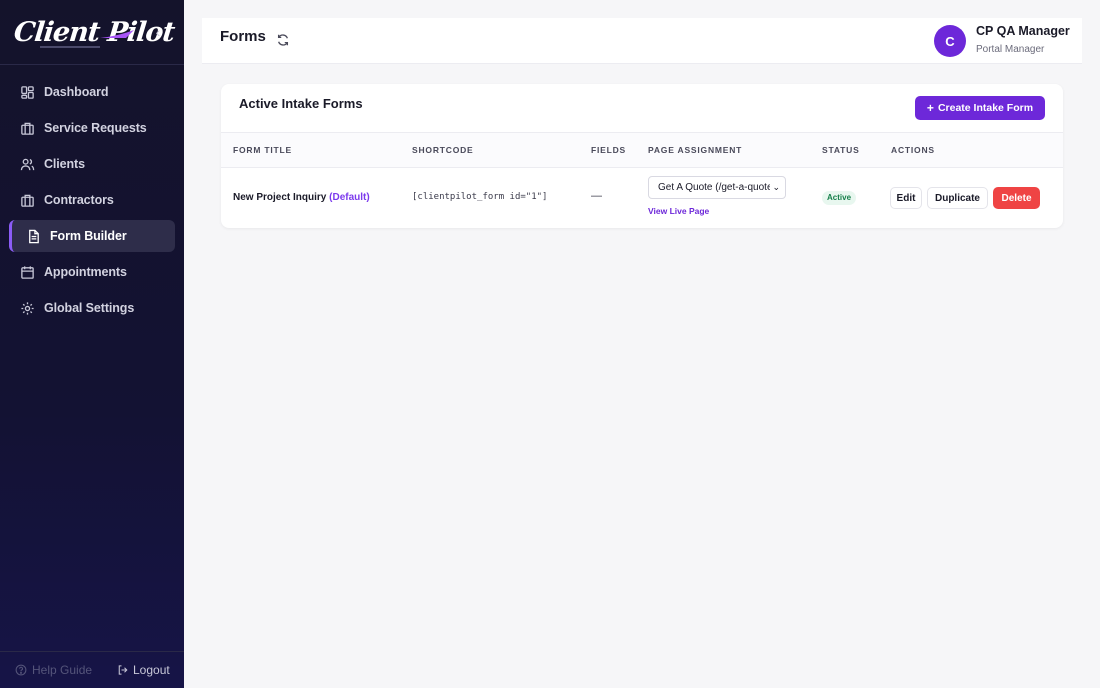 The image size is (1100, 688). What do you see at coordinates (123, 670) in the screenshot?
I see `logout-icon` at bounding box center [123, 670].